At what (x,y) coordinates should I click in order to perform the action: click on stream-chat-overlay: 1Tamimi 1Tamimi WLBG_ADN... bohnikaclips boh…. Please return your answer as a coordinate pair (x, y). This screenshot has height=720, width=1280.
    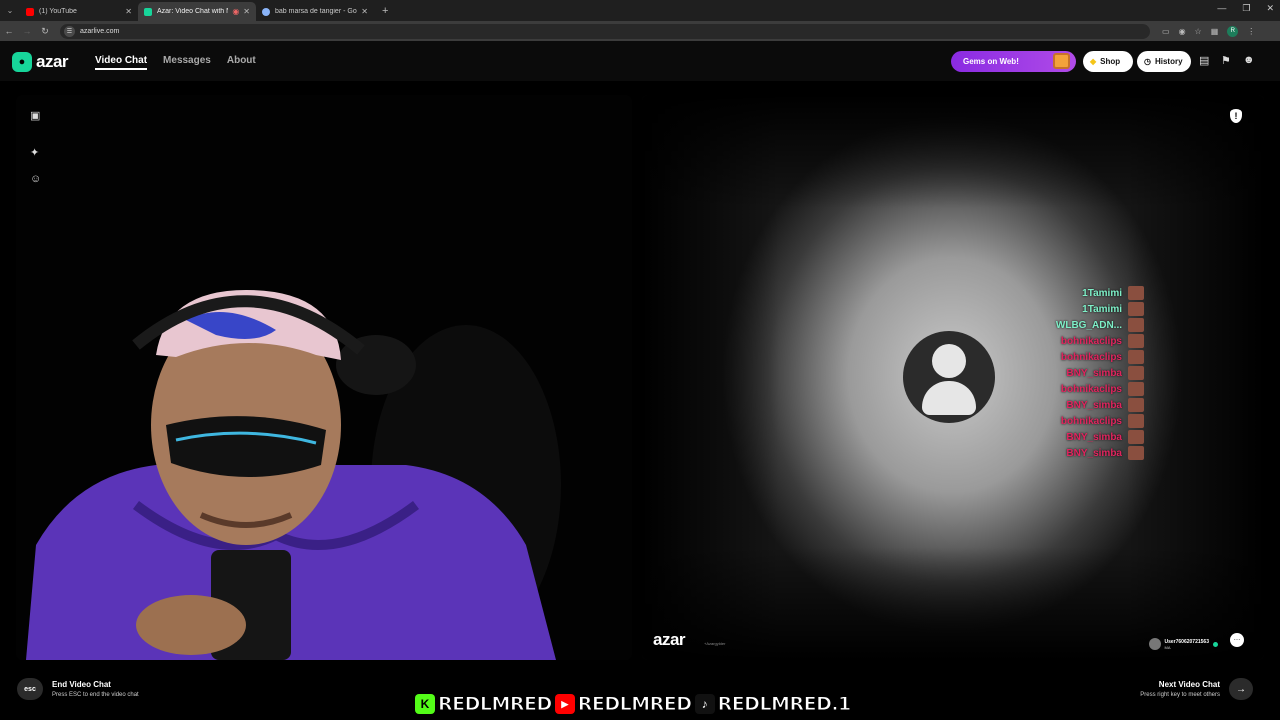
    Looking at the image, I should click on (1092, 373).